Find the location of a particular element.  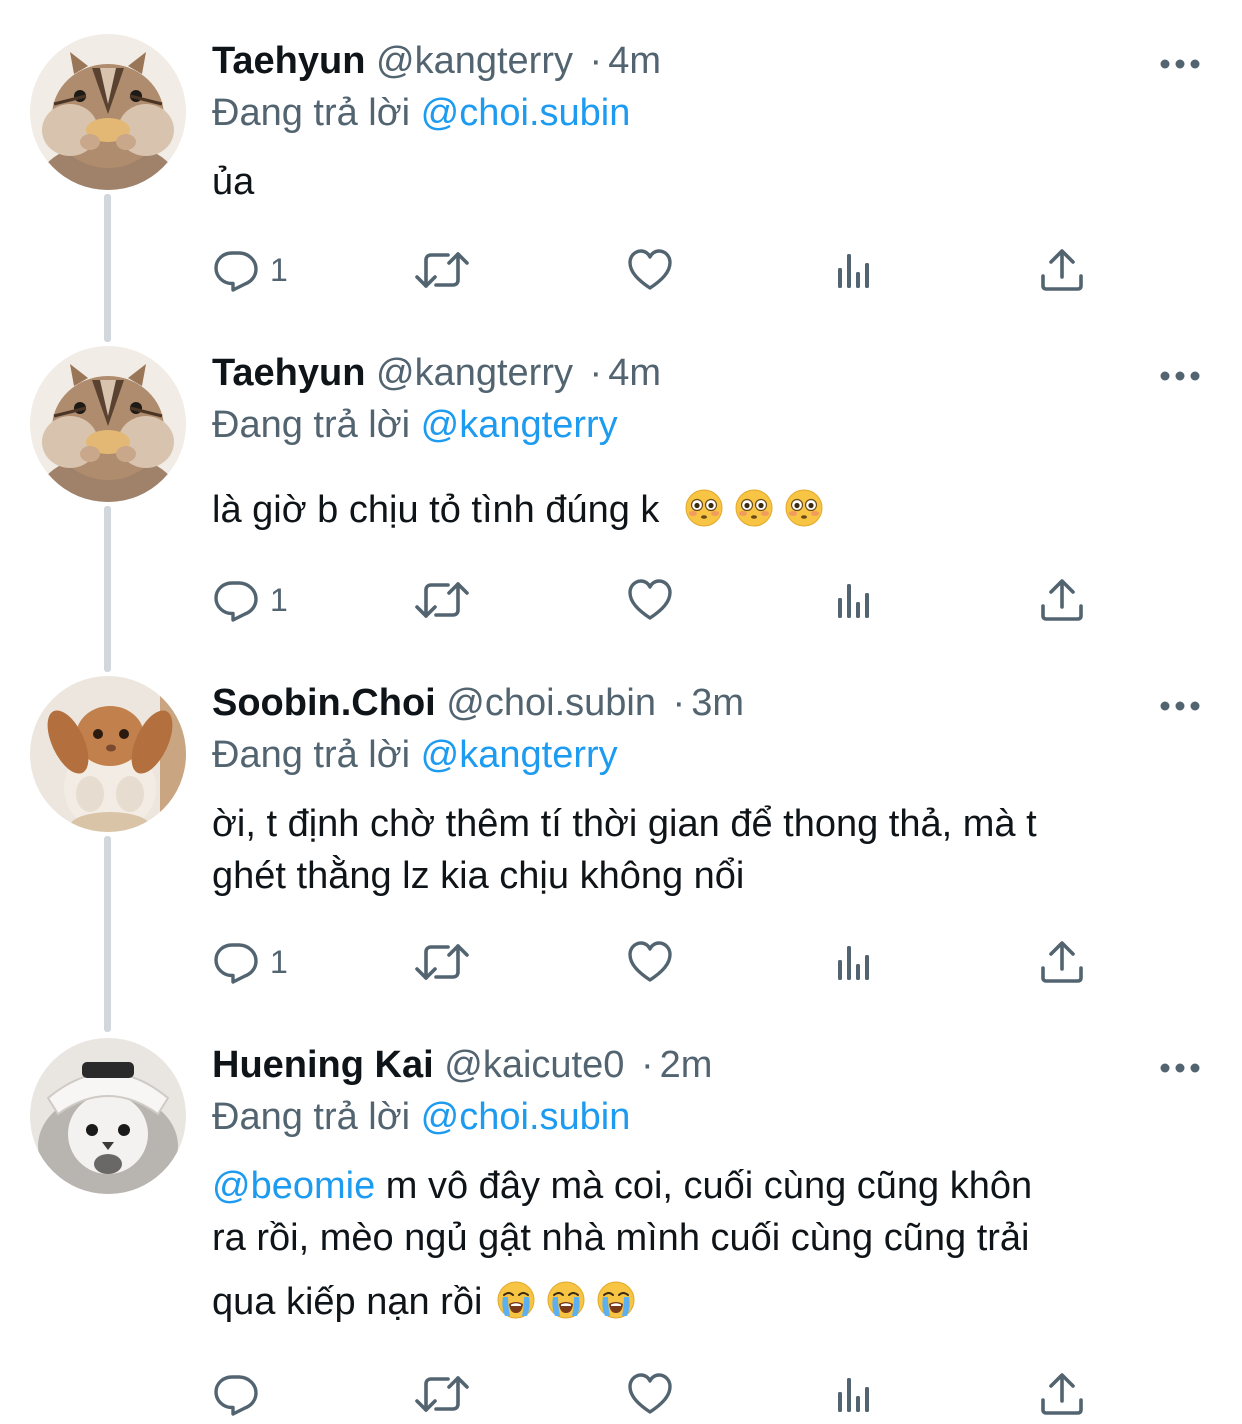

tweet-text-segment: m vô đây mà coi, cuối cùng cũng khôn is located at coordinates (704, 1186).